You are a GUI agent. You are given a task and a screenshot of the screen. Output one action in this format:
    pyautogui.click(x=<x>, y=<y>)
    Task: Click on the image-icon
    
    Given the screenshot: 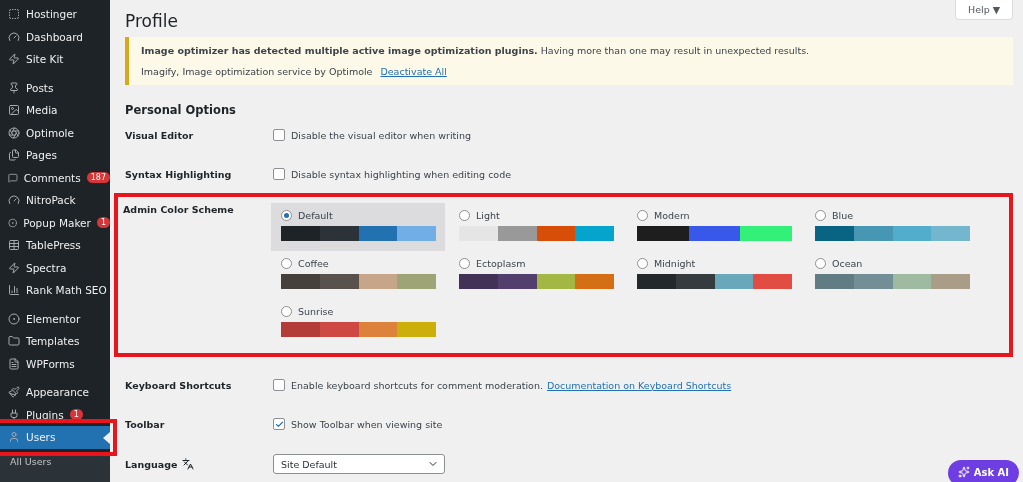 What is the action you would take?
    pyautogui.click(x=14, y=110)
    